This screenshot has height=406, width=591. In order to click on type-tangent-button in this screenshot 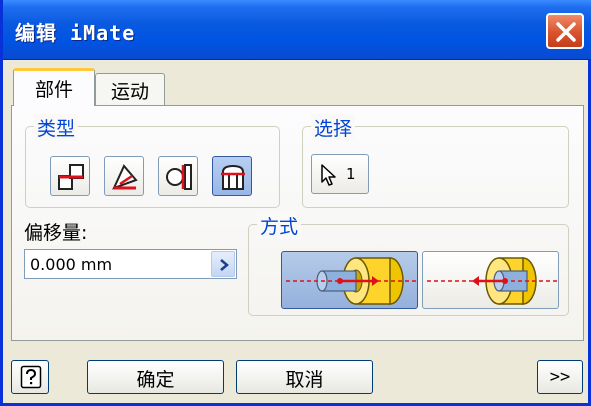, I will do `click(178, 176)`.